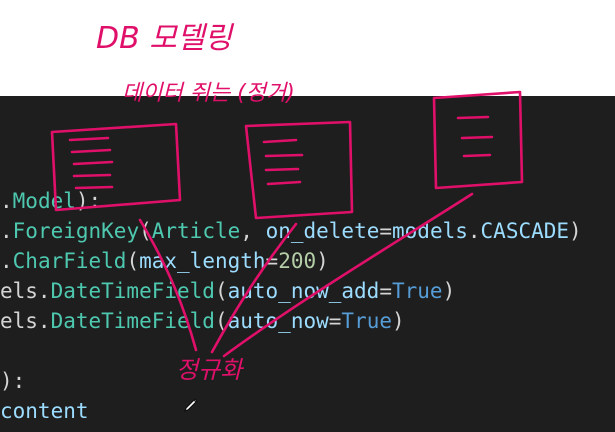 The image size is (615, 432). I want to click on code-token: Article, so click(196, 231).